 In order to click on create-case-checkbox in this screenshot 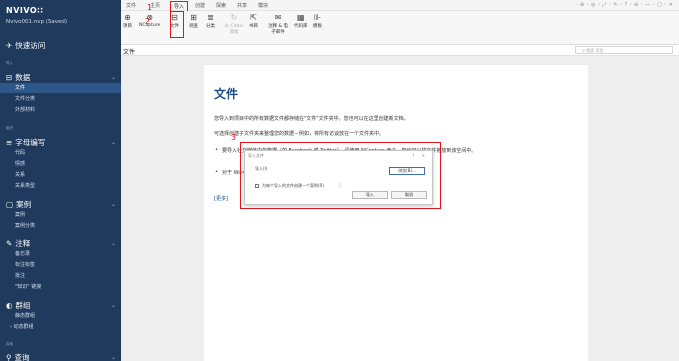, I will do `click(257, 186)`.